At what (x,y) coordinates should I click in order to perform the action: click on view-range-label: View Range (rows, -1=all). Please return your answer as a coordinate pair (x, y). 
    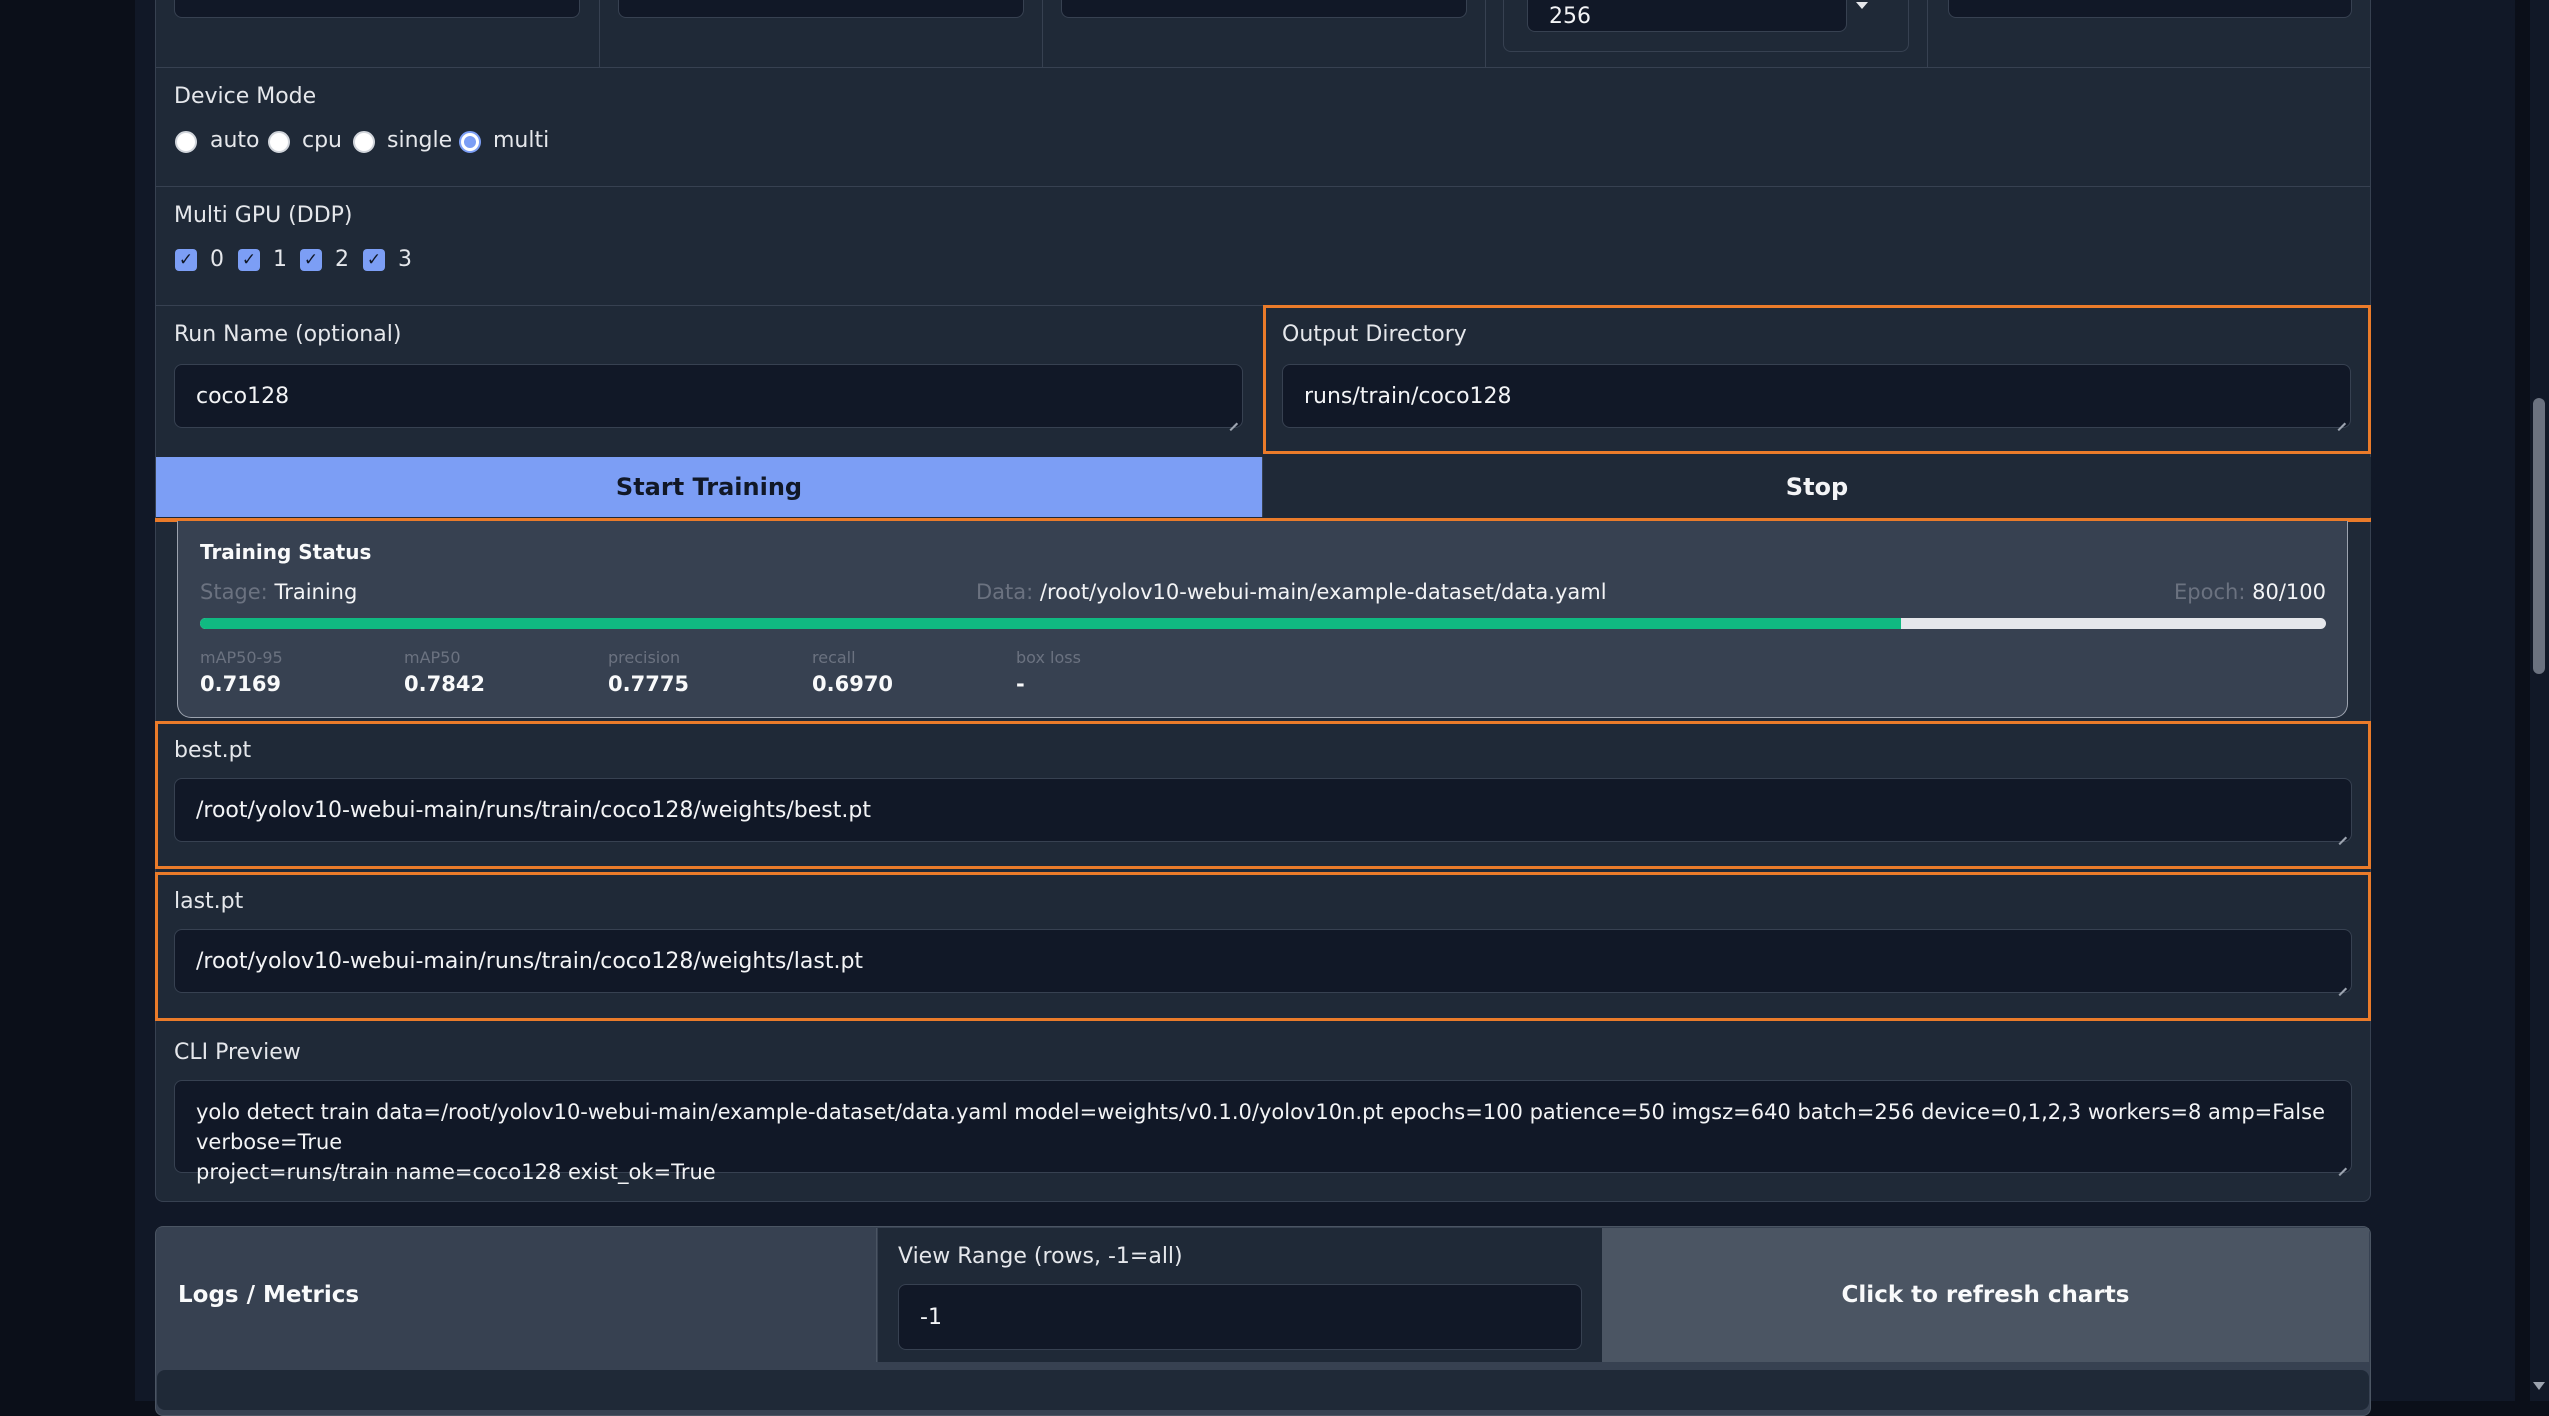
    Looking at the image, I should click on (1040, 1256).